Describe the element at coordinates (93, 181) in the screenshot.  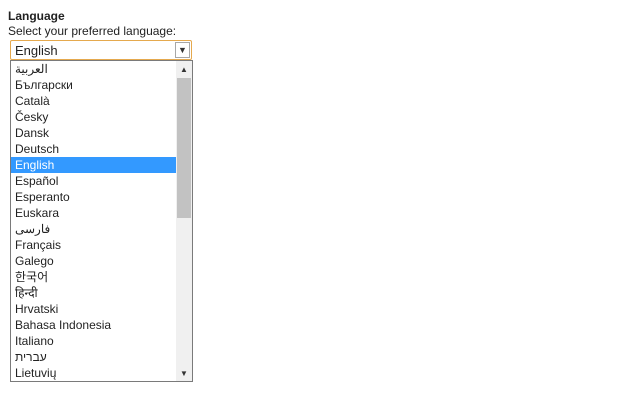
I see `language-option: Español` at that location.